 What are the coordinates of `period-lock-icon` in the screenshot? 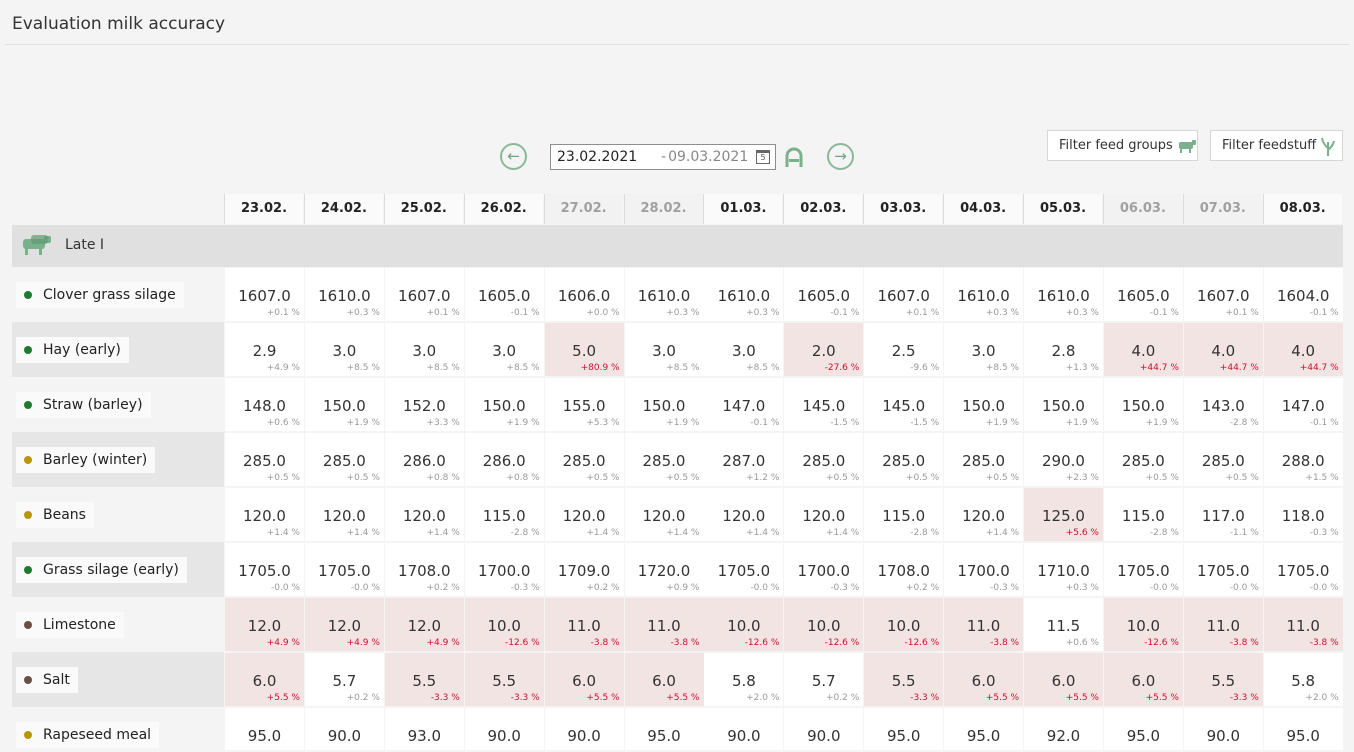 It's located at (794, 157).